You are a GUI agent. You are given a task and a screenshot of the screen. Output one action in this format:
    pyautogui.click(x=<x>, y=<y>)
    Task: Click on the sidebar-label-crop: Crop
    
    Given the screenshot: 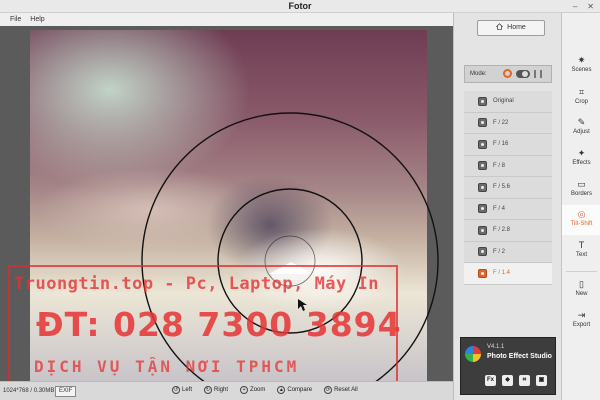 What is the action you would take?
    pyautogui.click(x=581, y=102)
    